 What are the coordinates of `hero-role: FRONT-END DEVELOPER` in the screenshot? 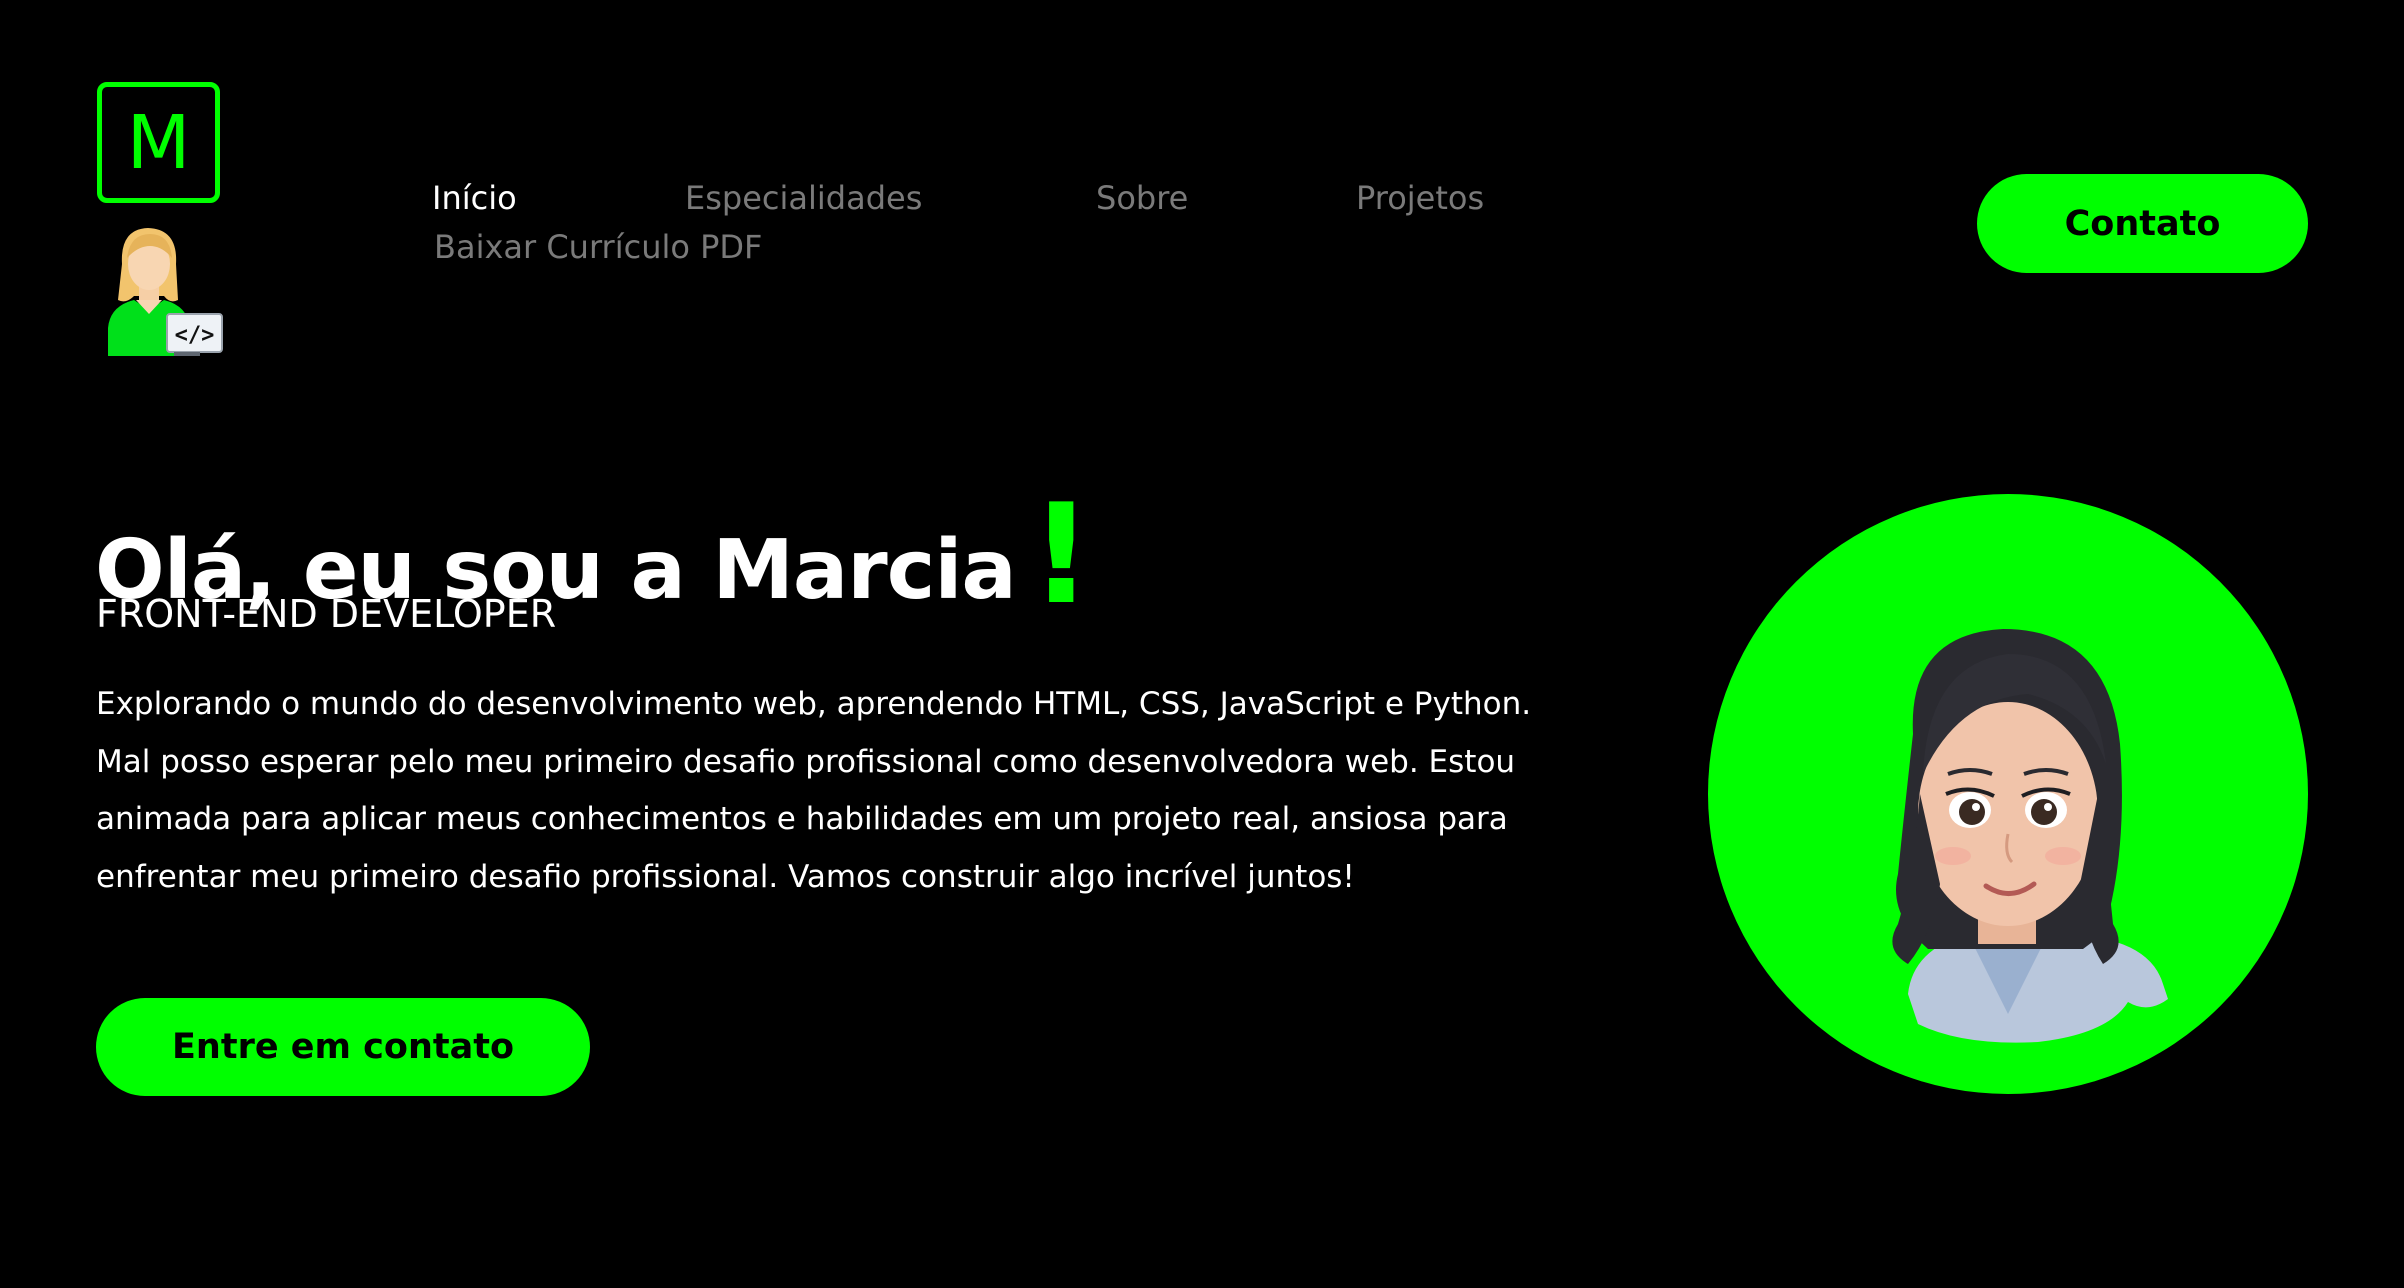 It's located at (326, 614).